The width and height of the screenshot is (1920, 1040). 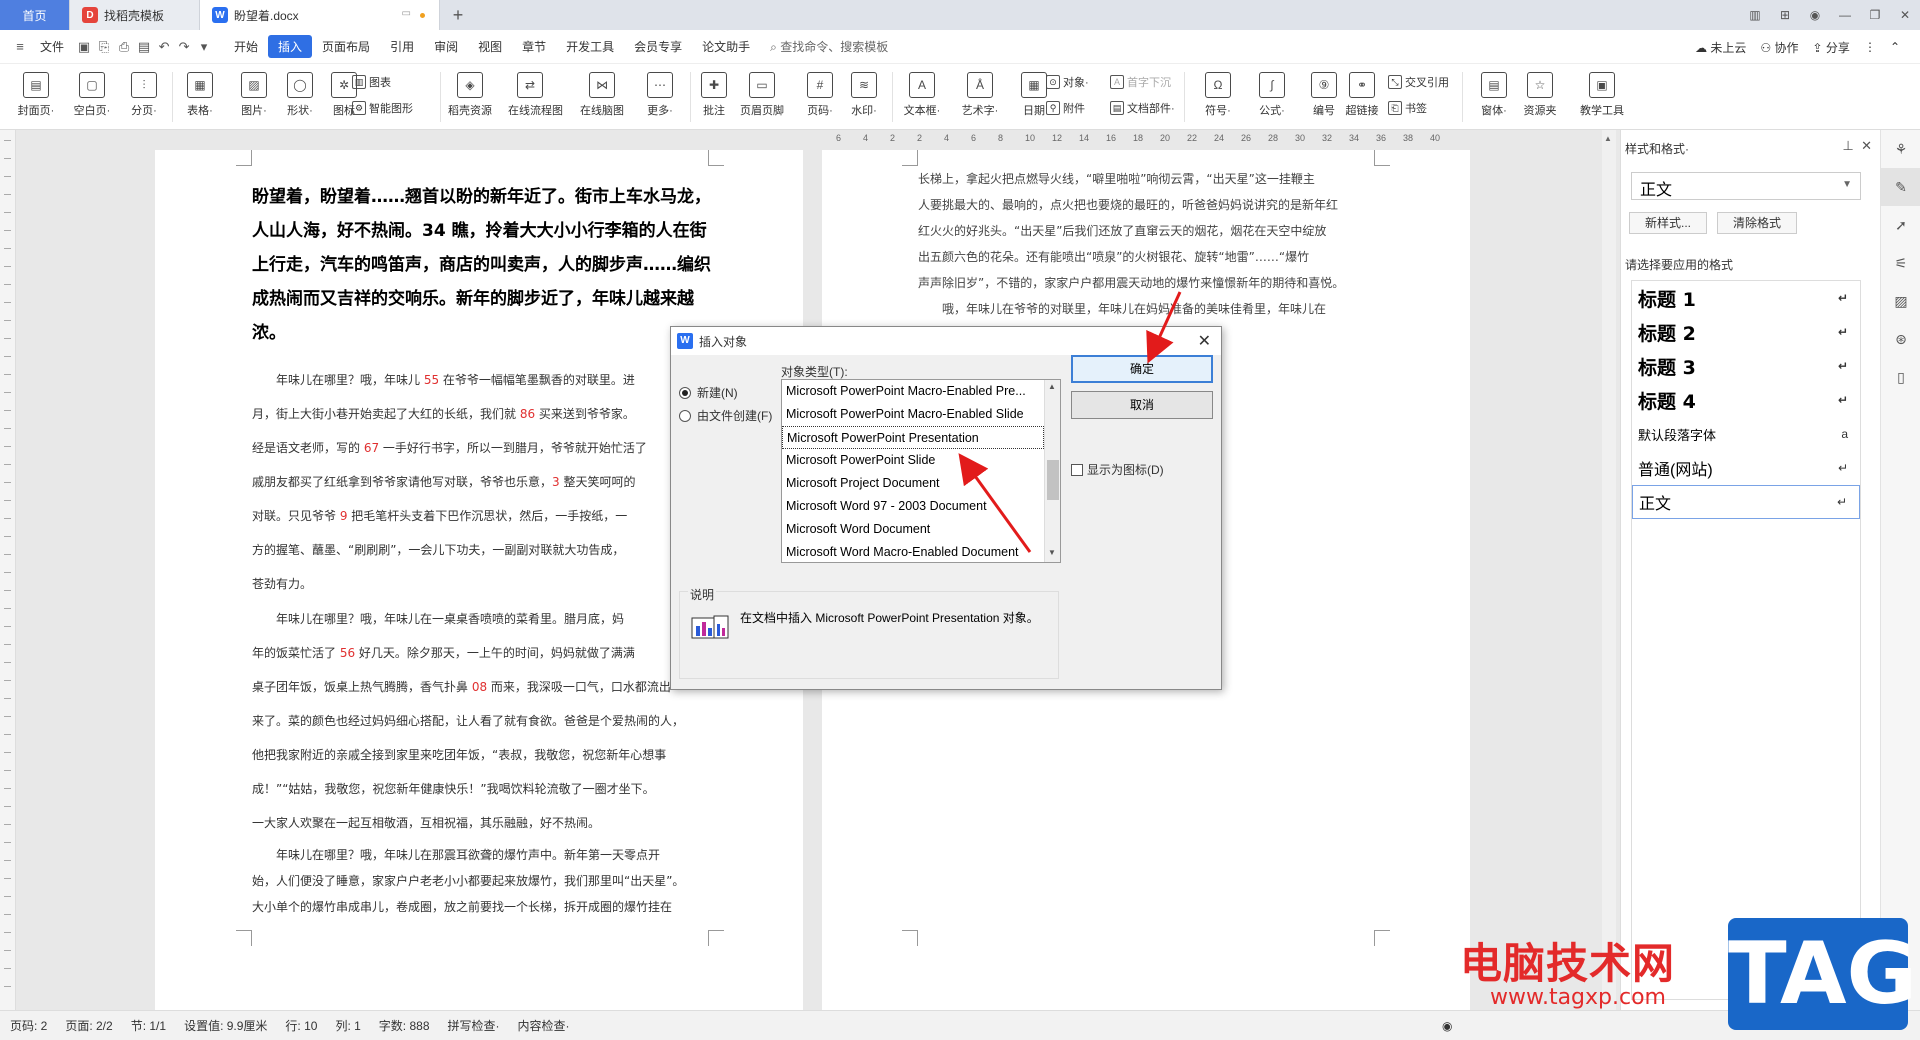 What do you see at coordinates (544, 1025) in the screenshot?
I see `content-check-button: 内容检查·` at bounding box center [544, 1025].